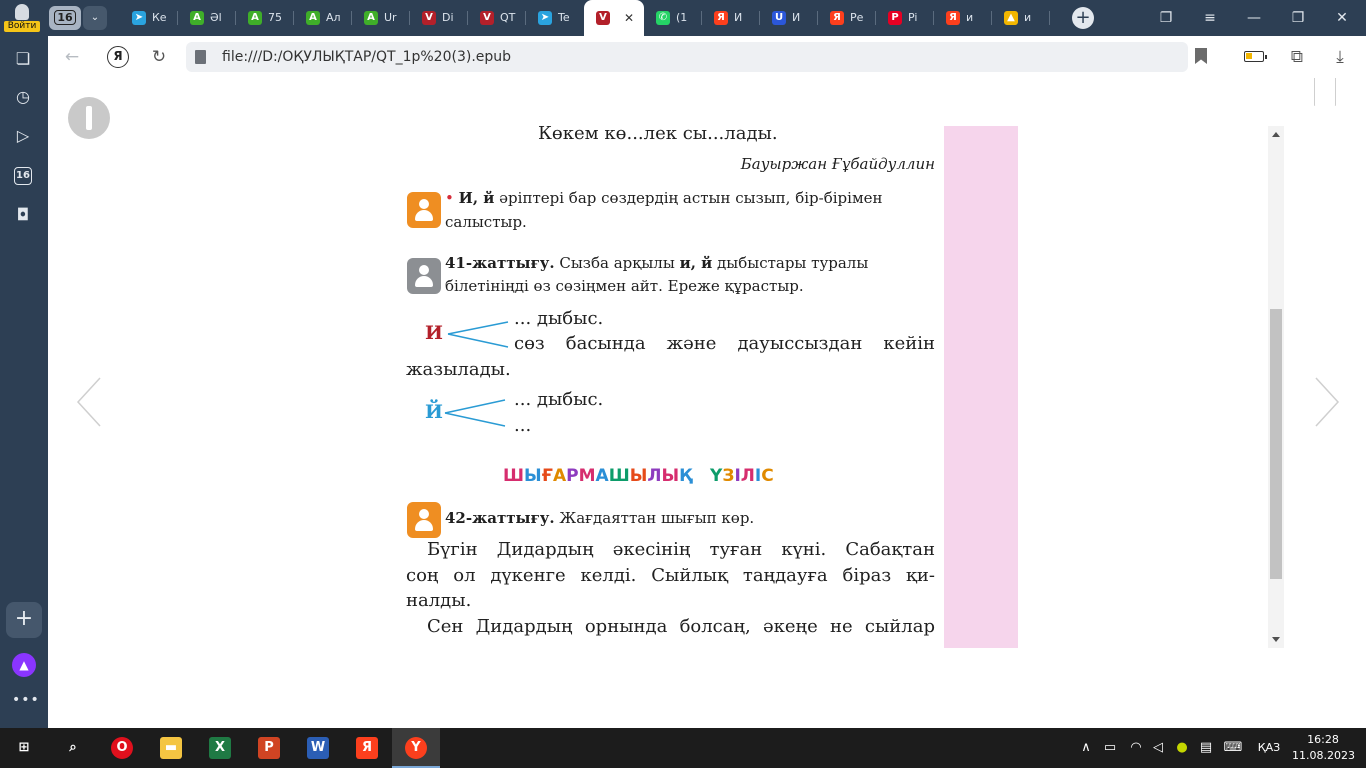 The image size is (1366, 768). Describe the element at coordinates (24, 665) in the screenshot. I see `alice-icon: ▲` at that location.